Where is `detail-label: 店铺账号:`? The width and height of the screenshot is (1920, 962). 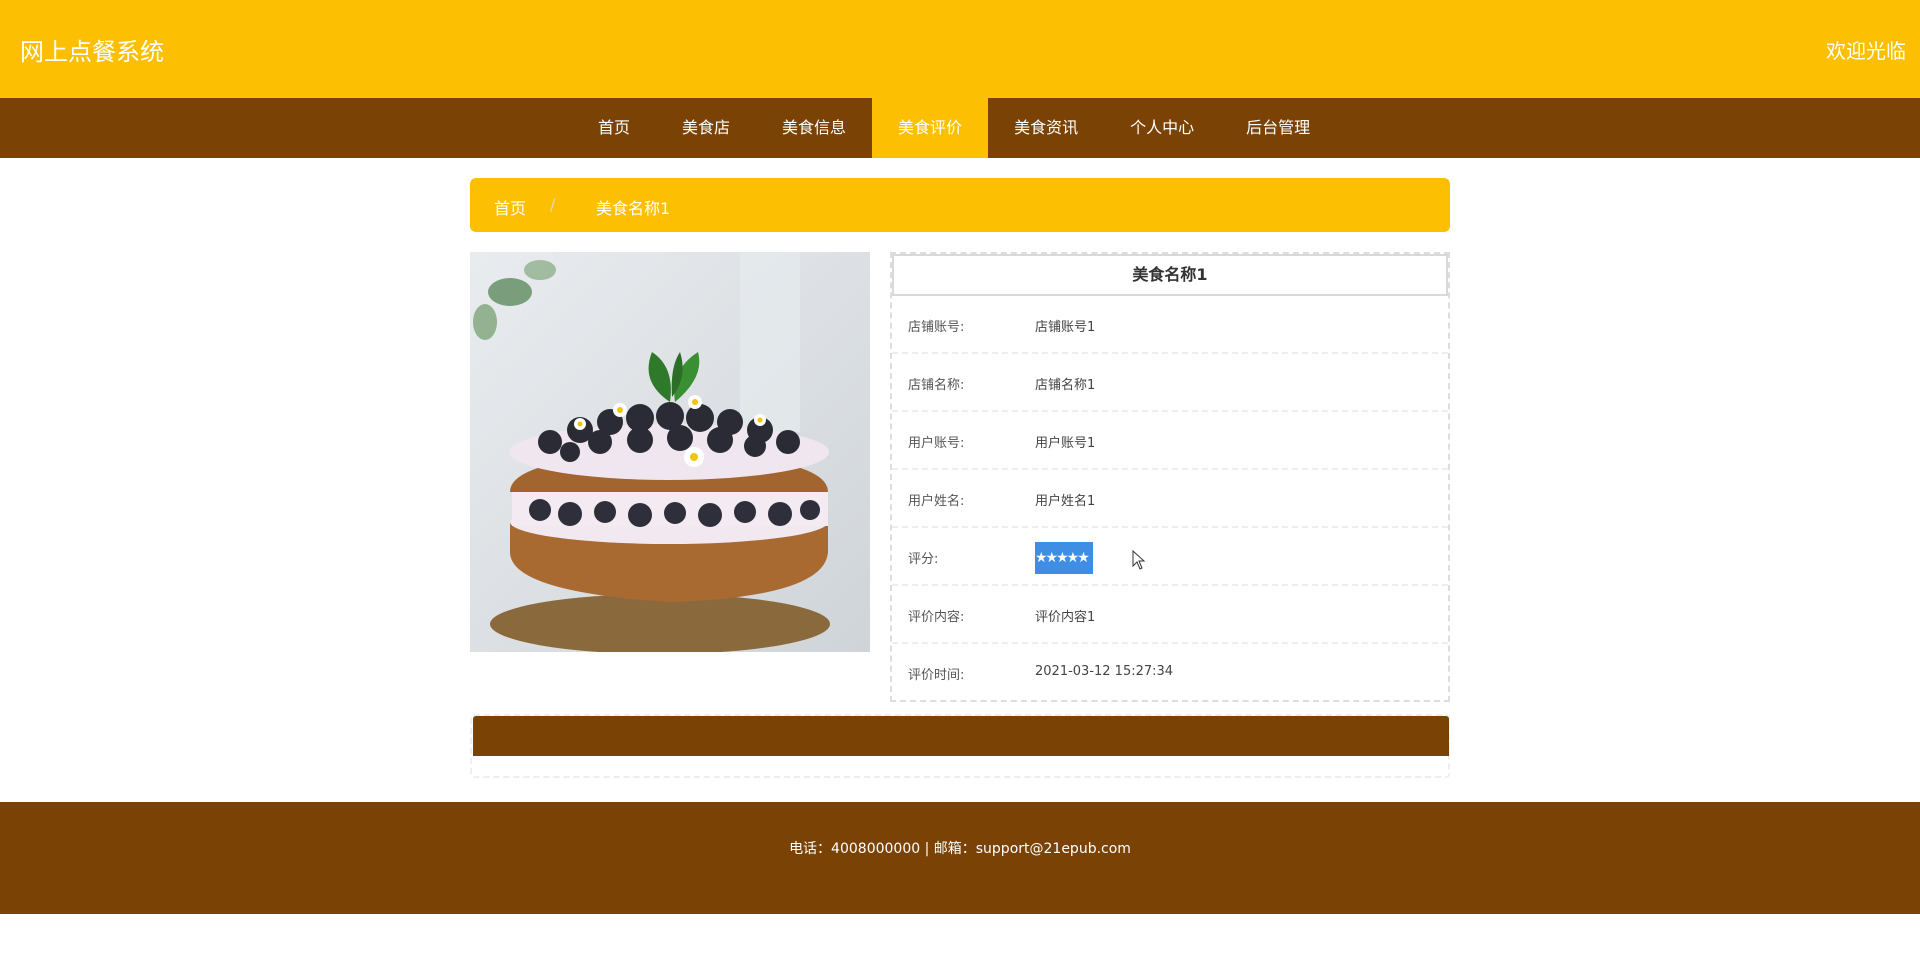 detail-label: 店铺账号: is located at coordinates (936, 327).